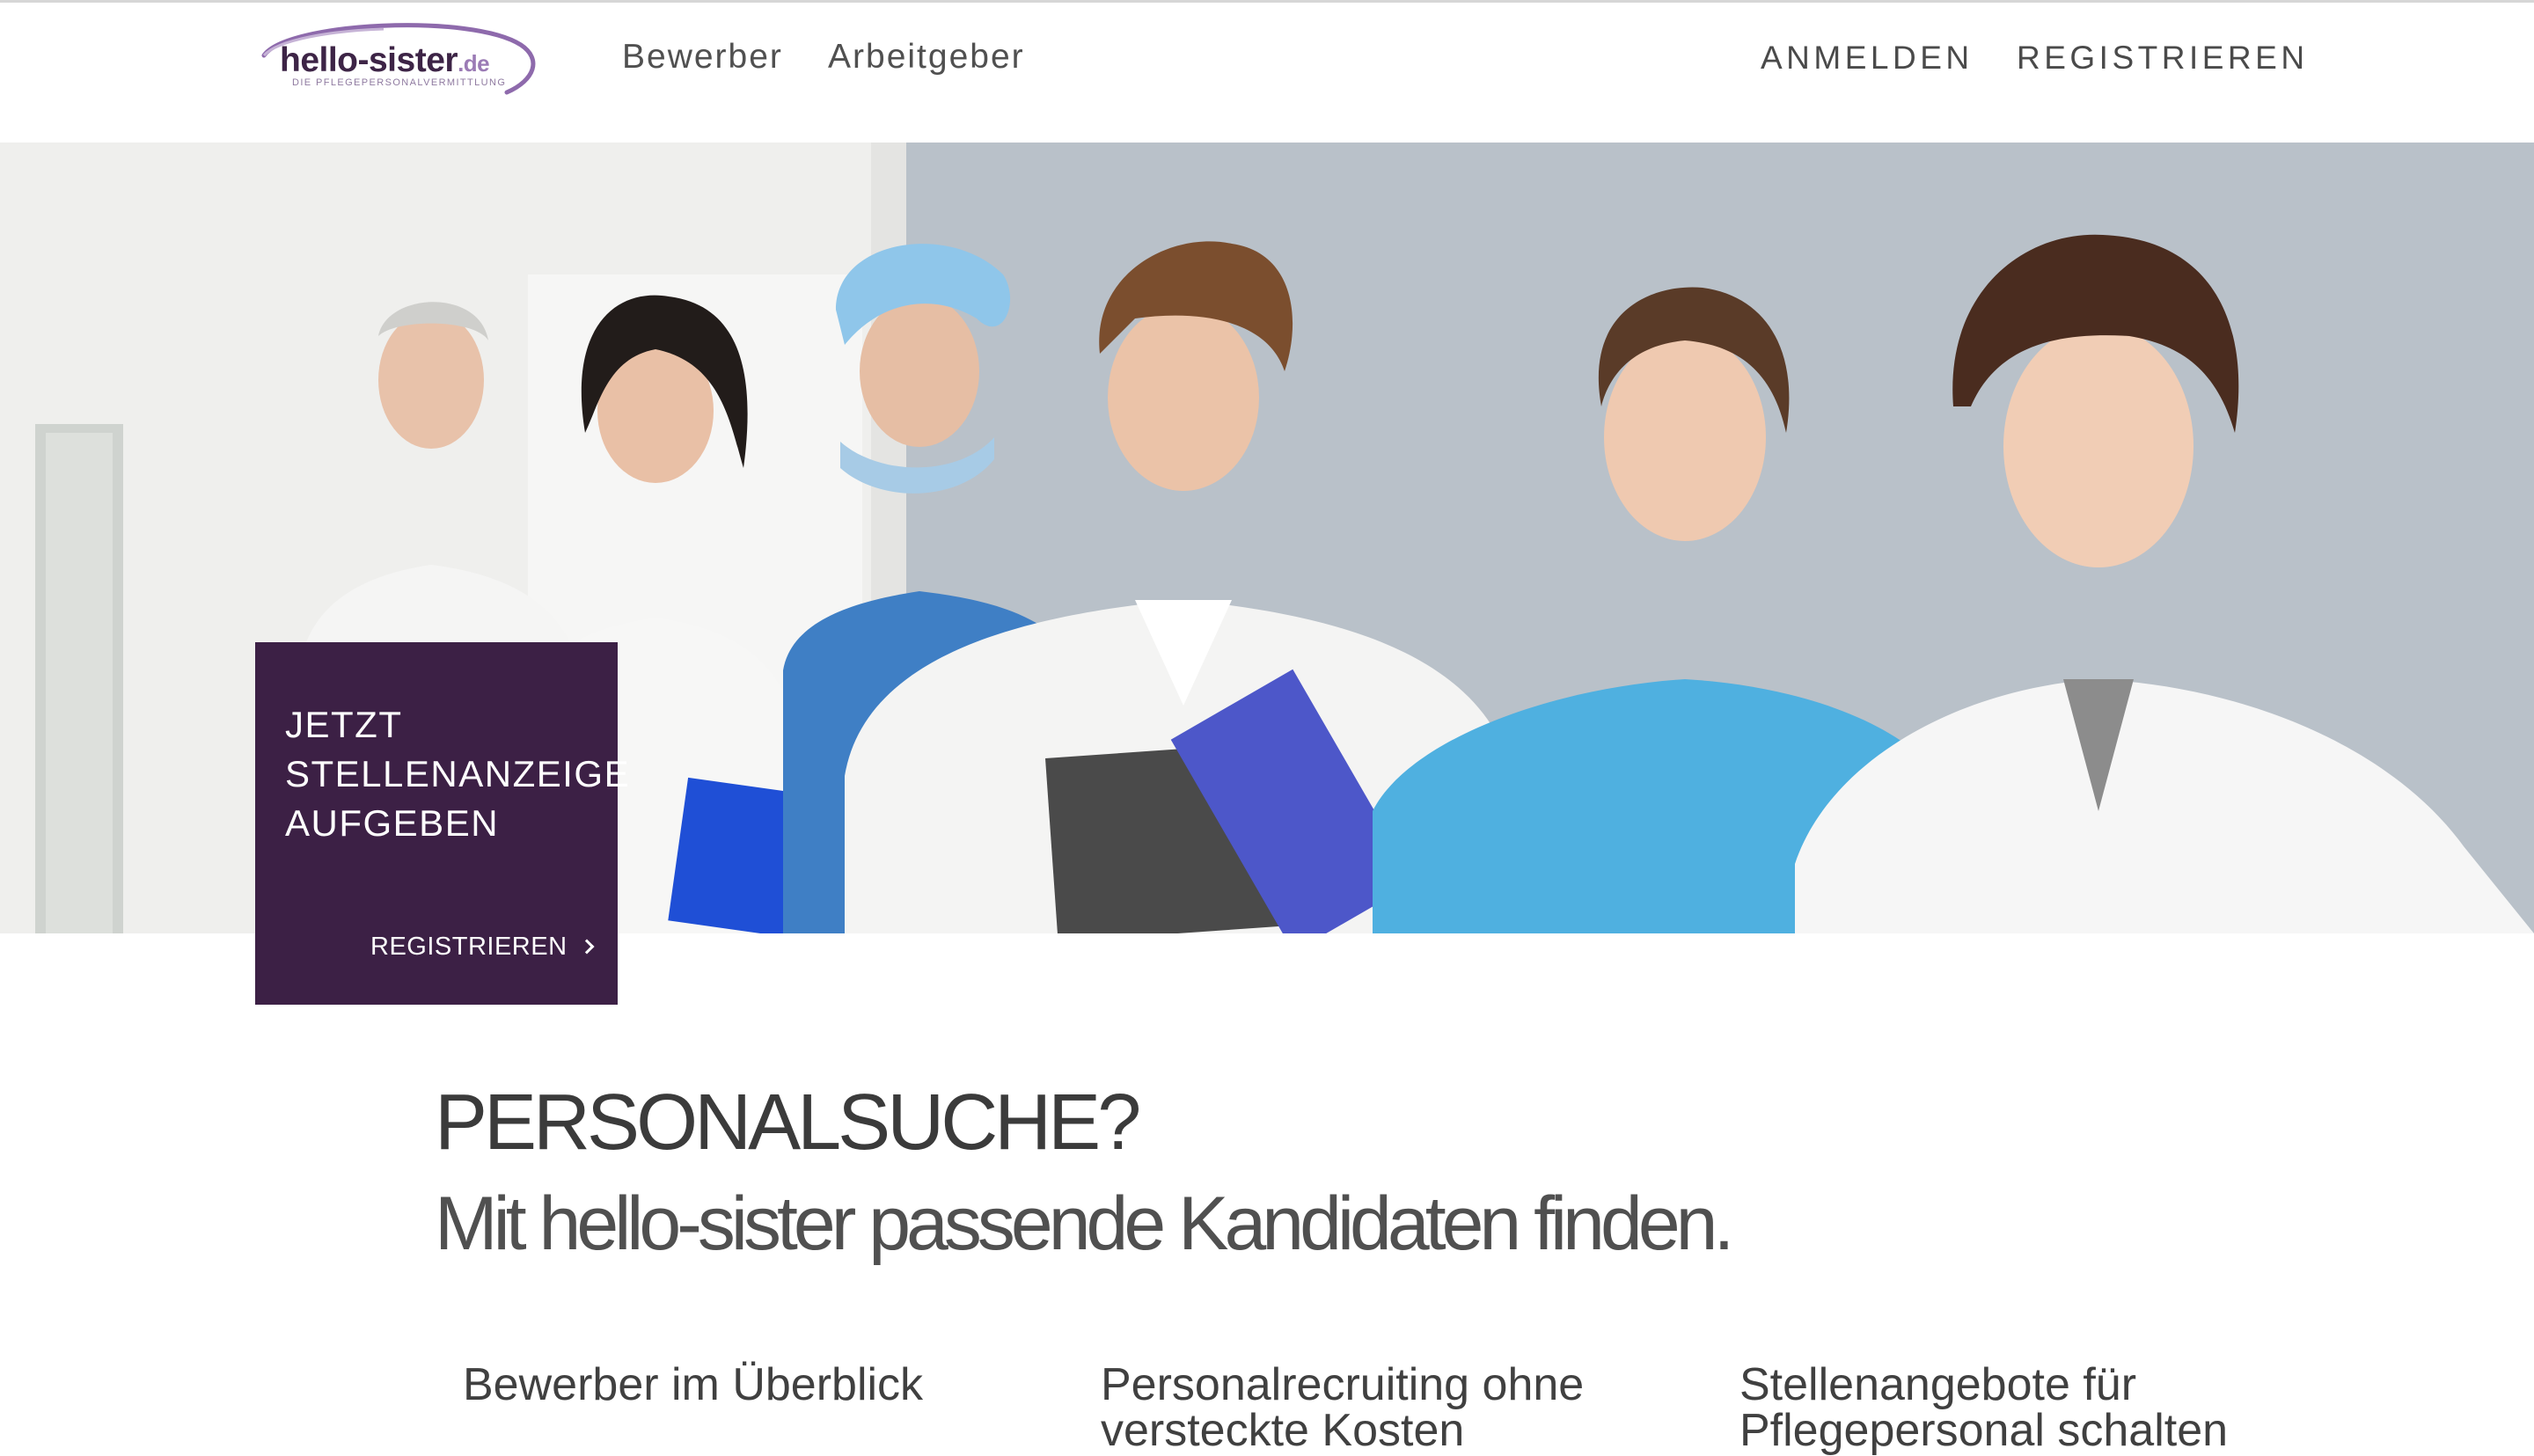 The image size is (2534, 1456). I want to click on nav-registrieren: REGISTRIEREN, so click(2163, 58).